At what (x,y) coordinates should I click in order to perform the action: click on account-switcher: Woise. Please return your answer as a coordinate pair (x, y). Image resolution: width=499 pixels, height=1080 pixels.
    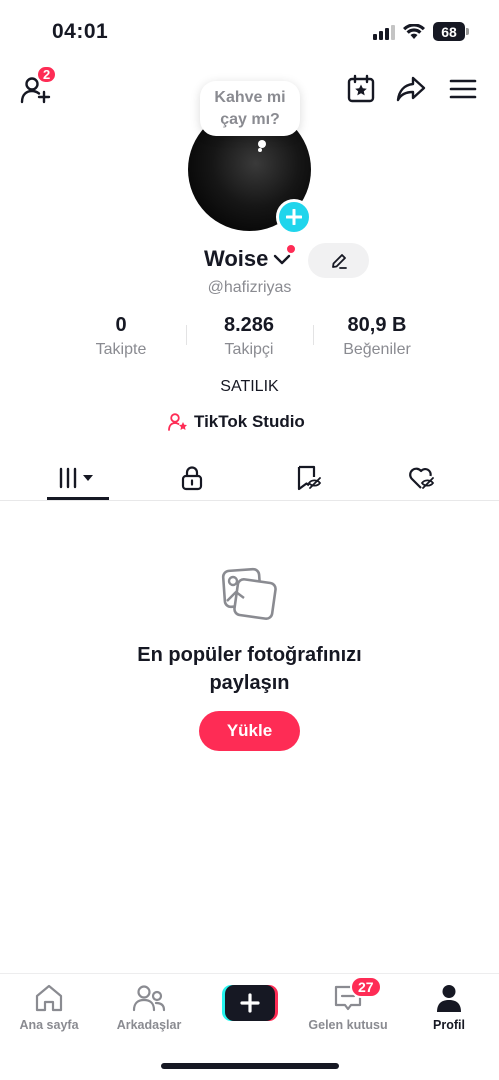
    Looking at the image, I should click on (250, 258).